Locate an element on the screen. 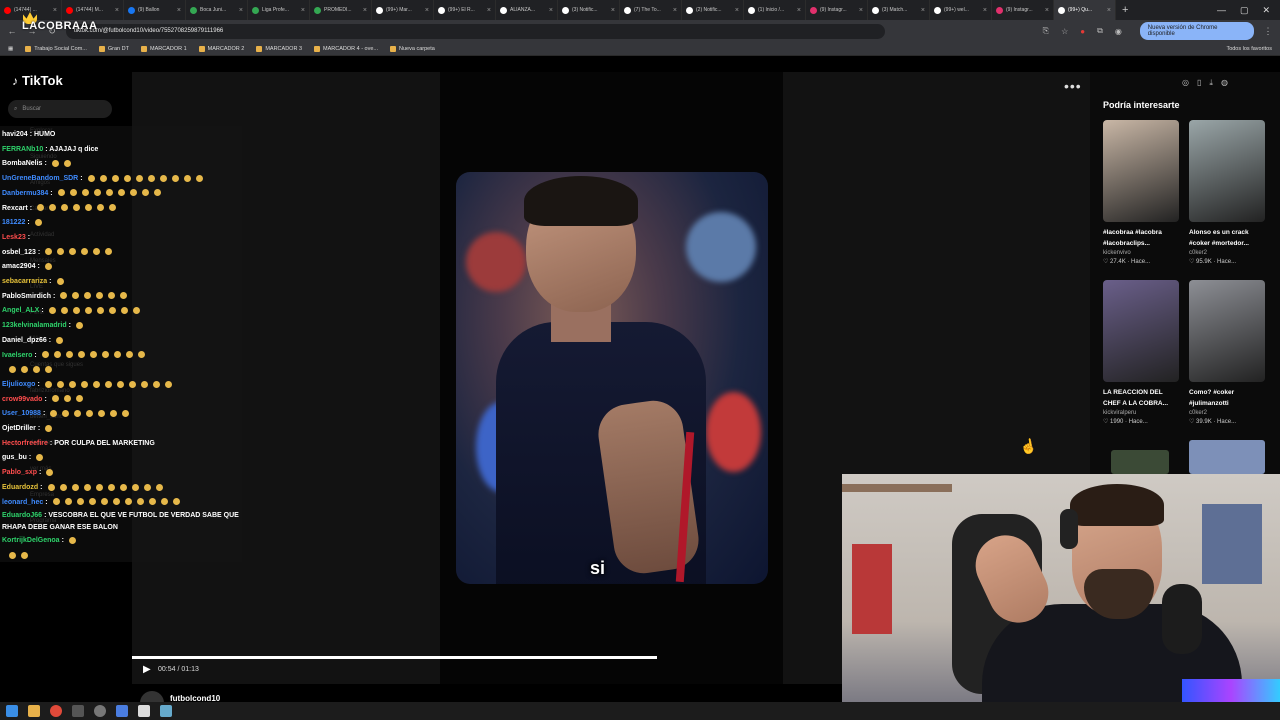 The image size is (1280, 720). user-icon: ◍ is located at coordinates (1224, 83).